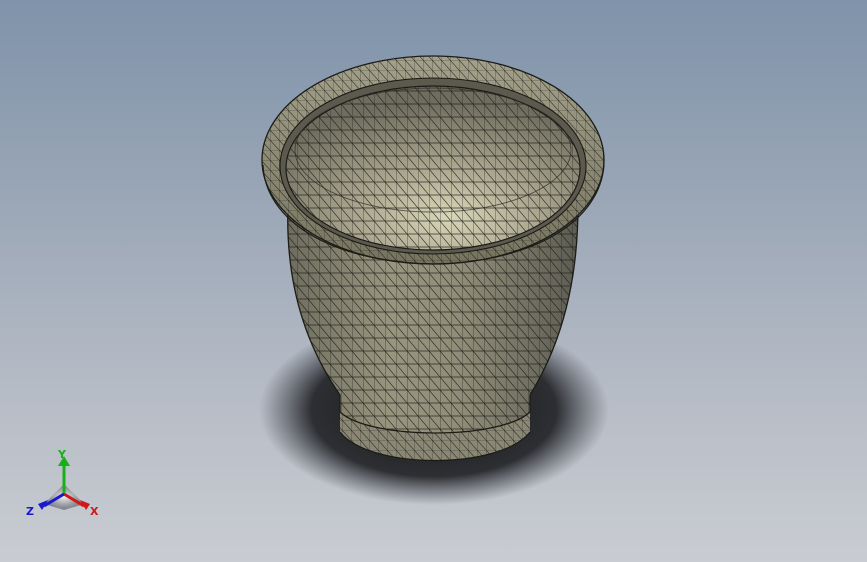 The height and width of the screenshot is (562, 867). Describe the element at coordinates (94, 511) in the screenshot. I see `x-axis-label: X` at that location.